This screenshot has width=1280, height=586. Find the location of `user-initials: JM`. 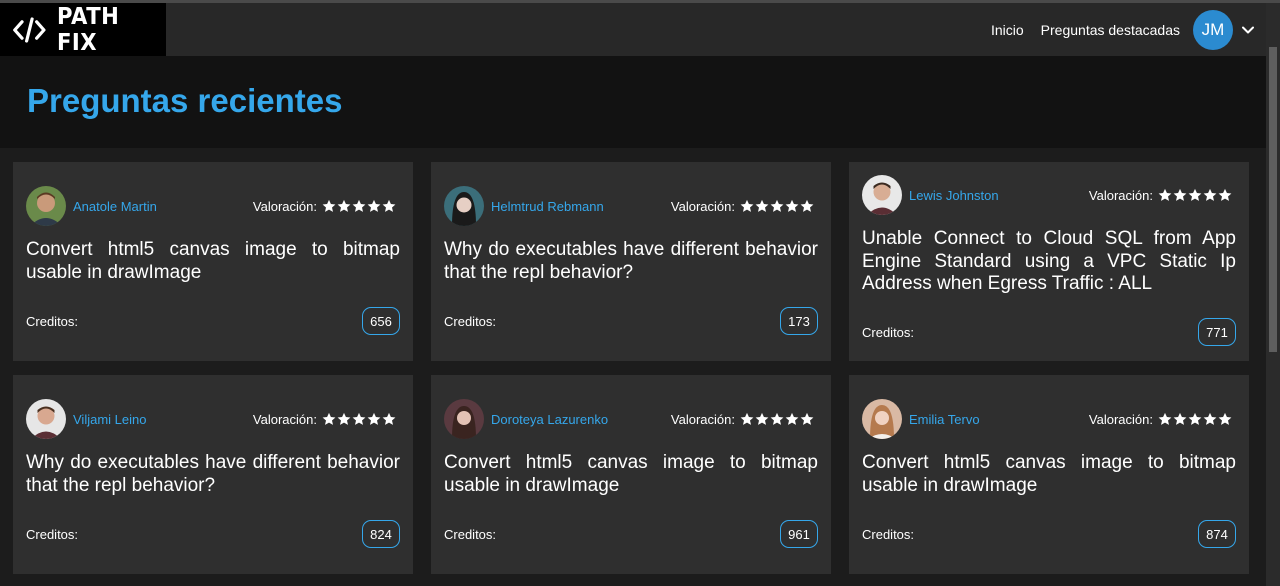

user-initials: JM is located at coordinates (1213, 29).